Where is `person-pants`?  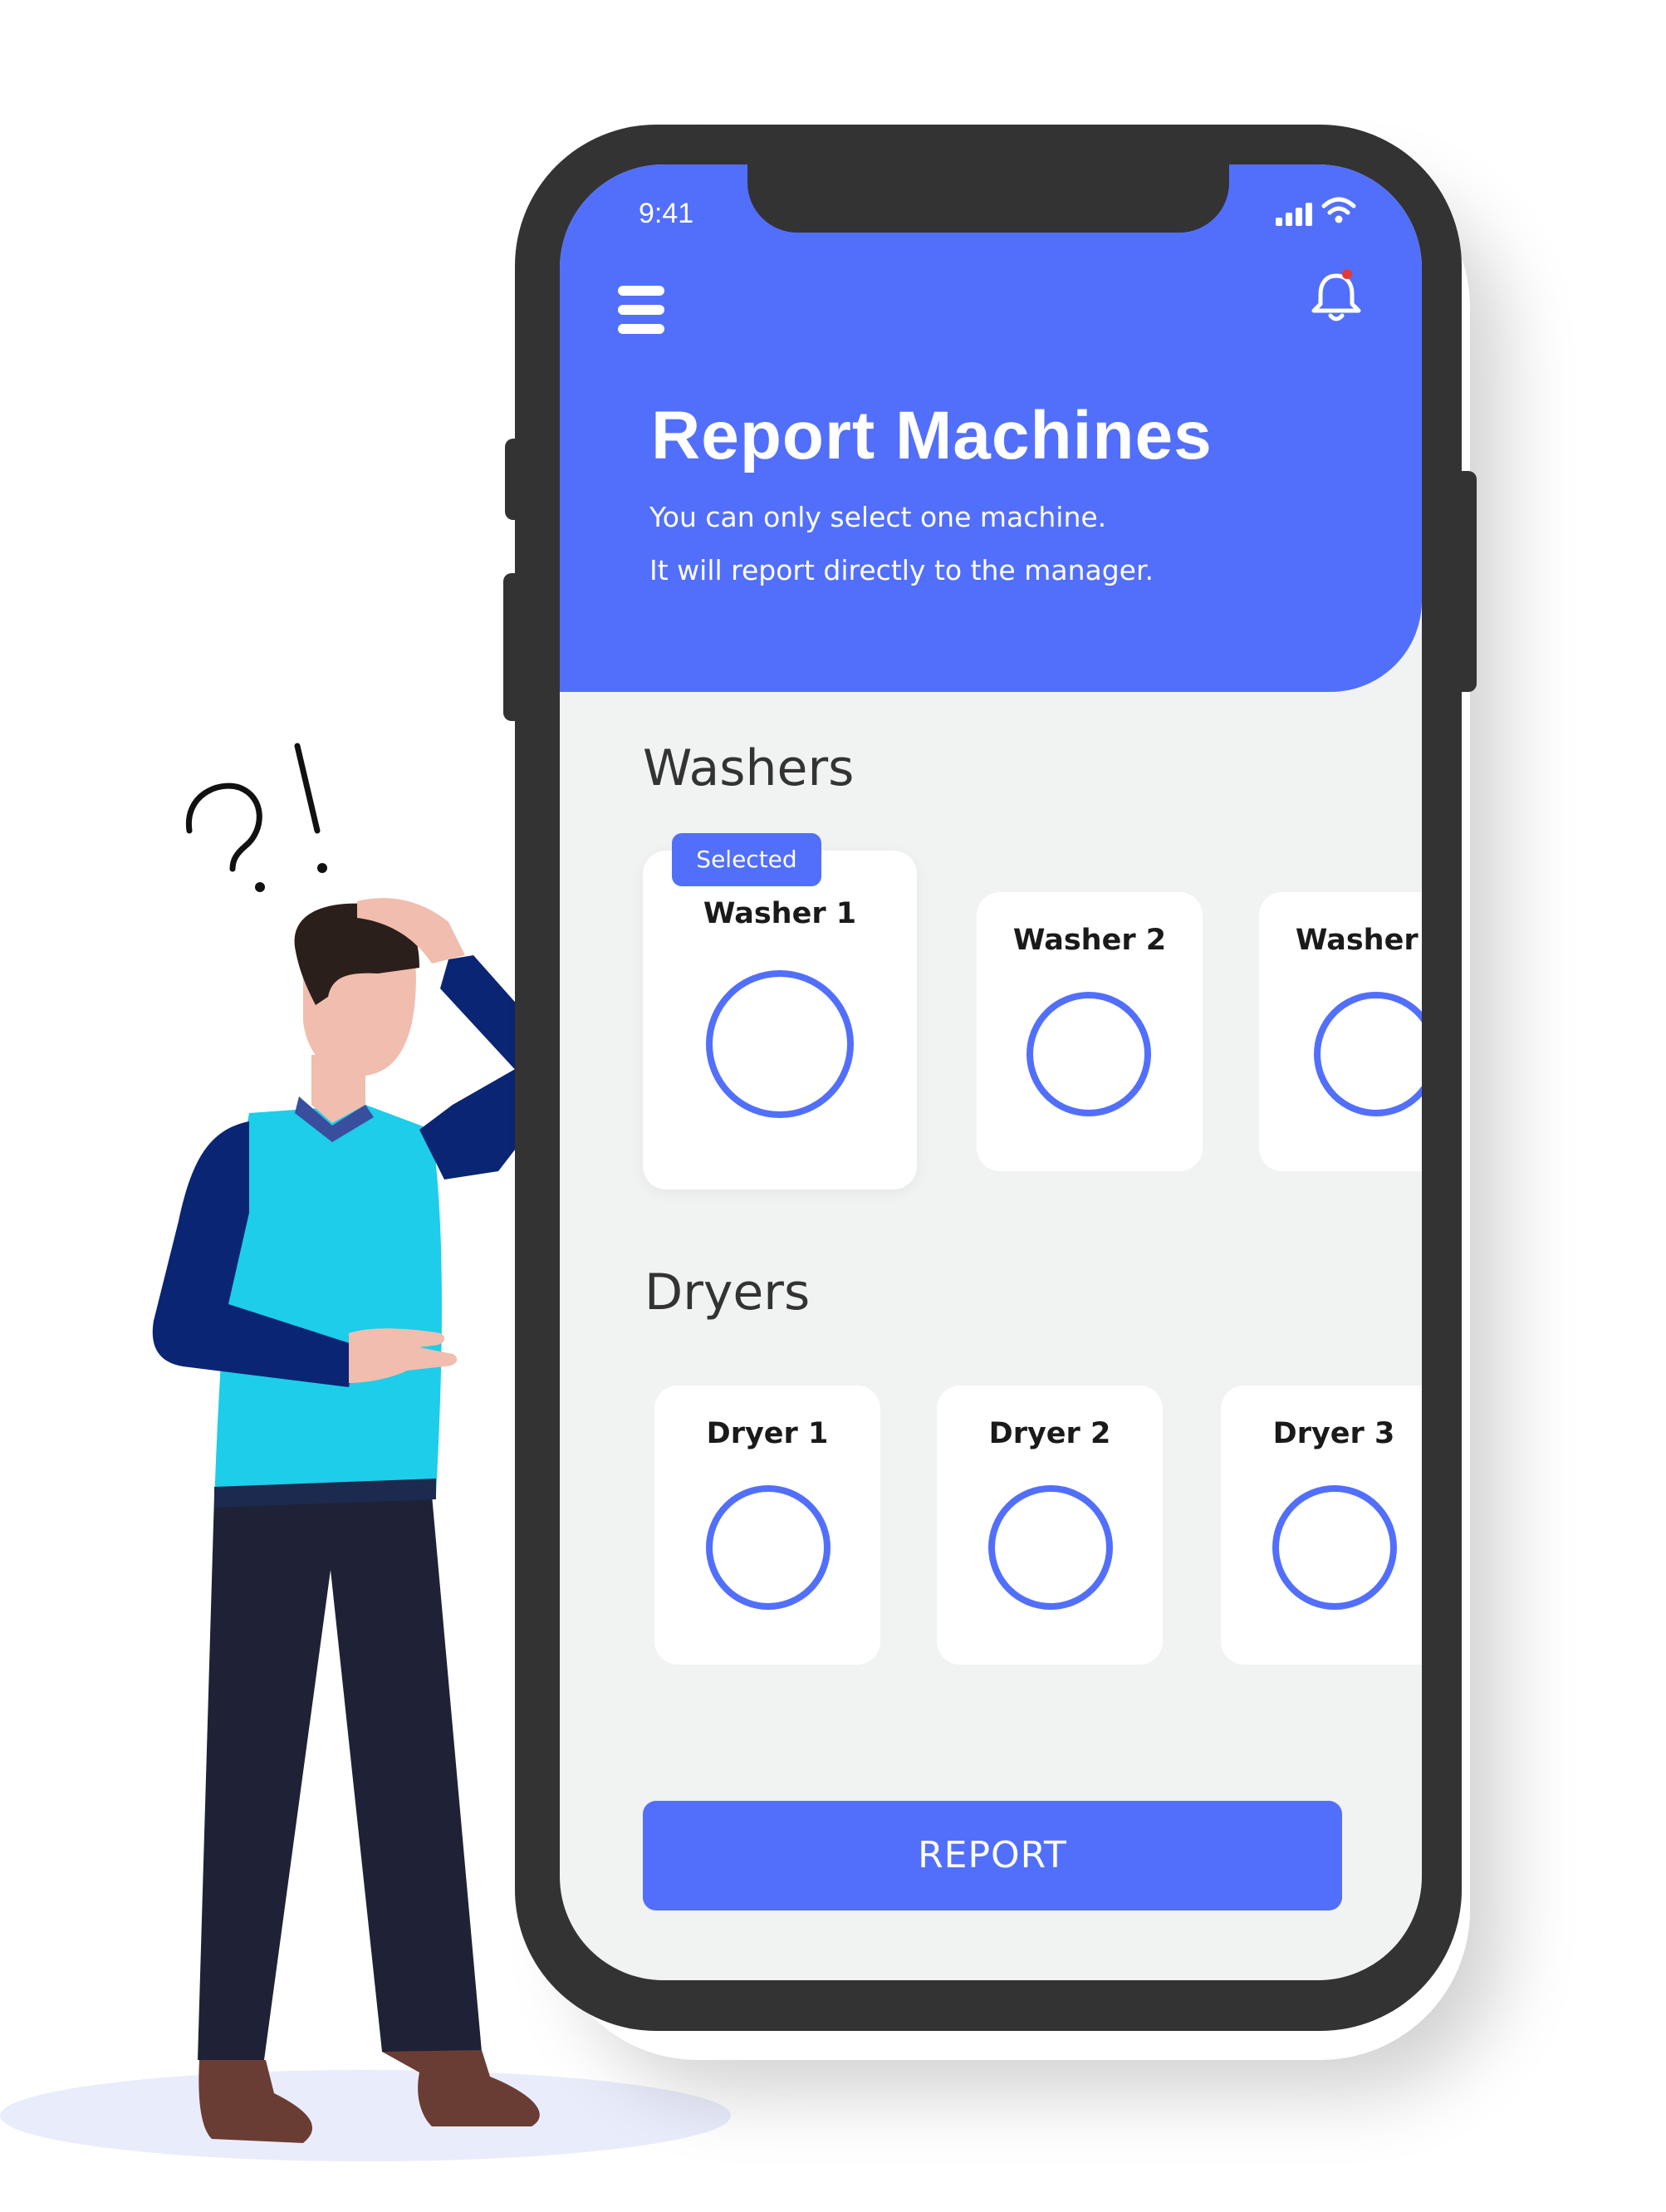 person-pants is located at coordinates (340, 1777).